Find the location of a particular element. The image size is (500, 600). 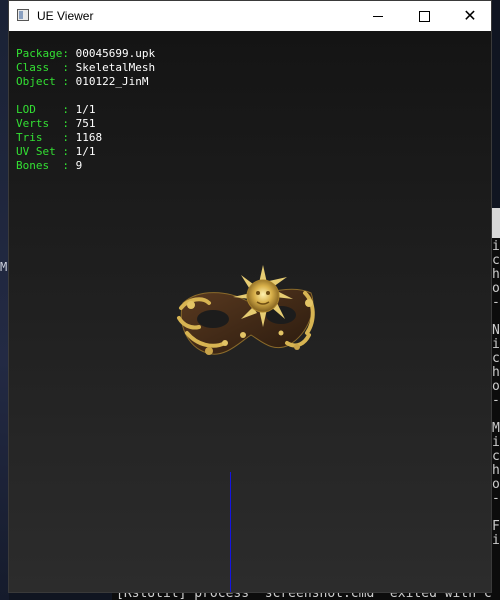

close-button: ✕ is located at coordinates (470, 16).